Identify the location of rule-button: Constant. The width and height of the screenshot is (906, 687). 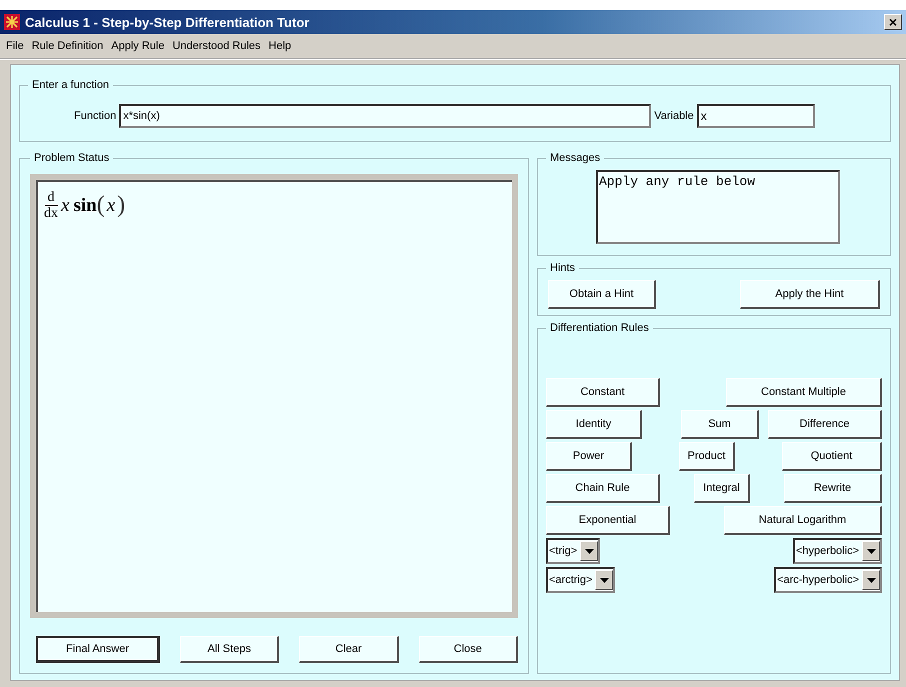
(603, 392).